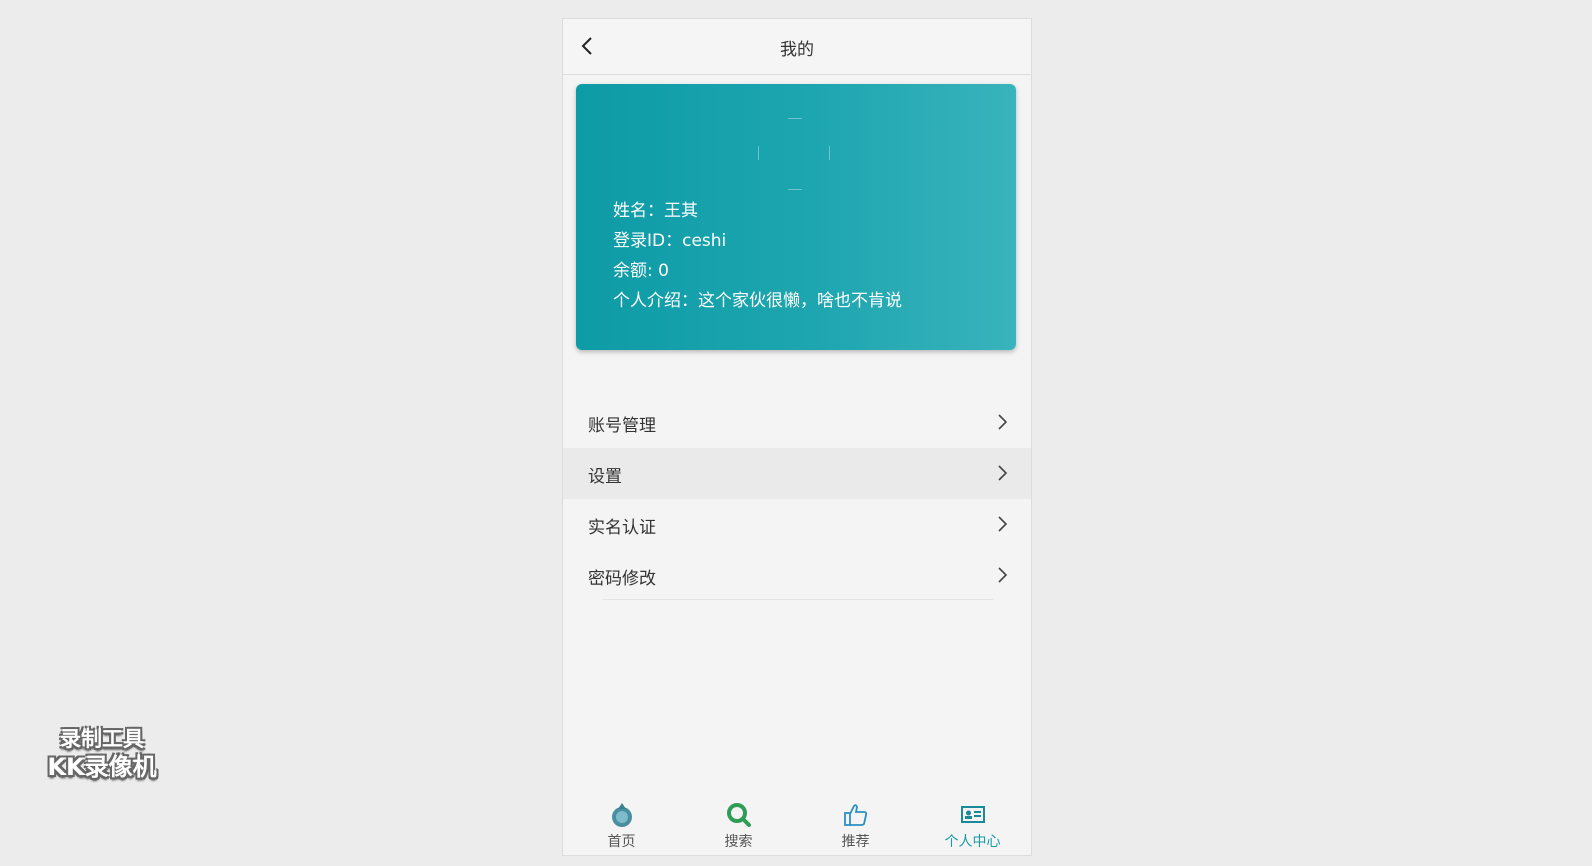 The image size is (1592, 866). I want to click on menu-item-label: 账号管理, so click(622, 426).